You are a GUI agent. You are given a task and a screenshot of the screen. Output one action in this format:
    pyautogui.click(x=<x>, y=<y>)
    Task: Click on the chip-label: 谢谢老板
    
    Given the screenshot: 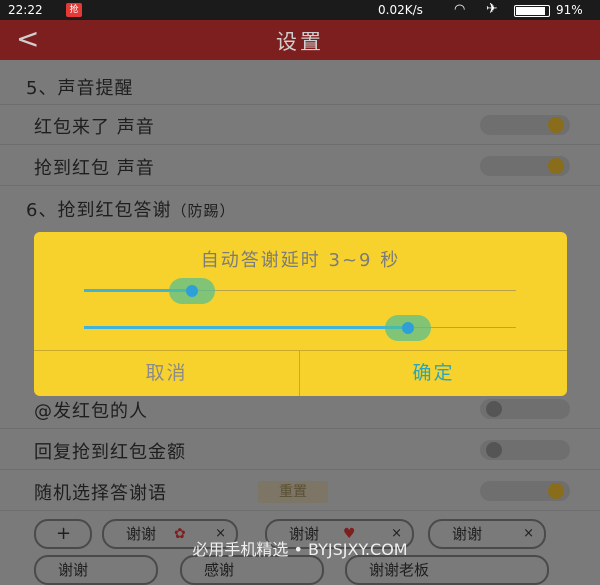 What is the action you would take?
    pyautogui.click(x=399, y=570)
    